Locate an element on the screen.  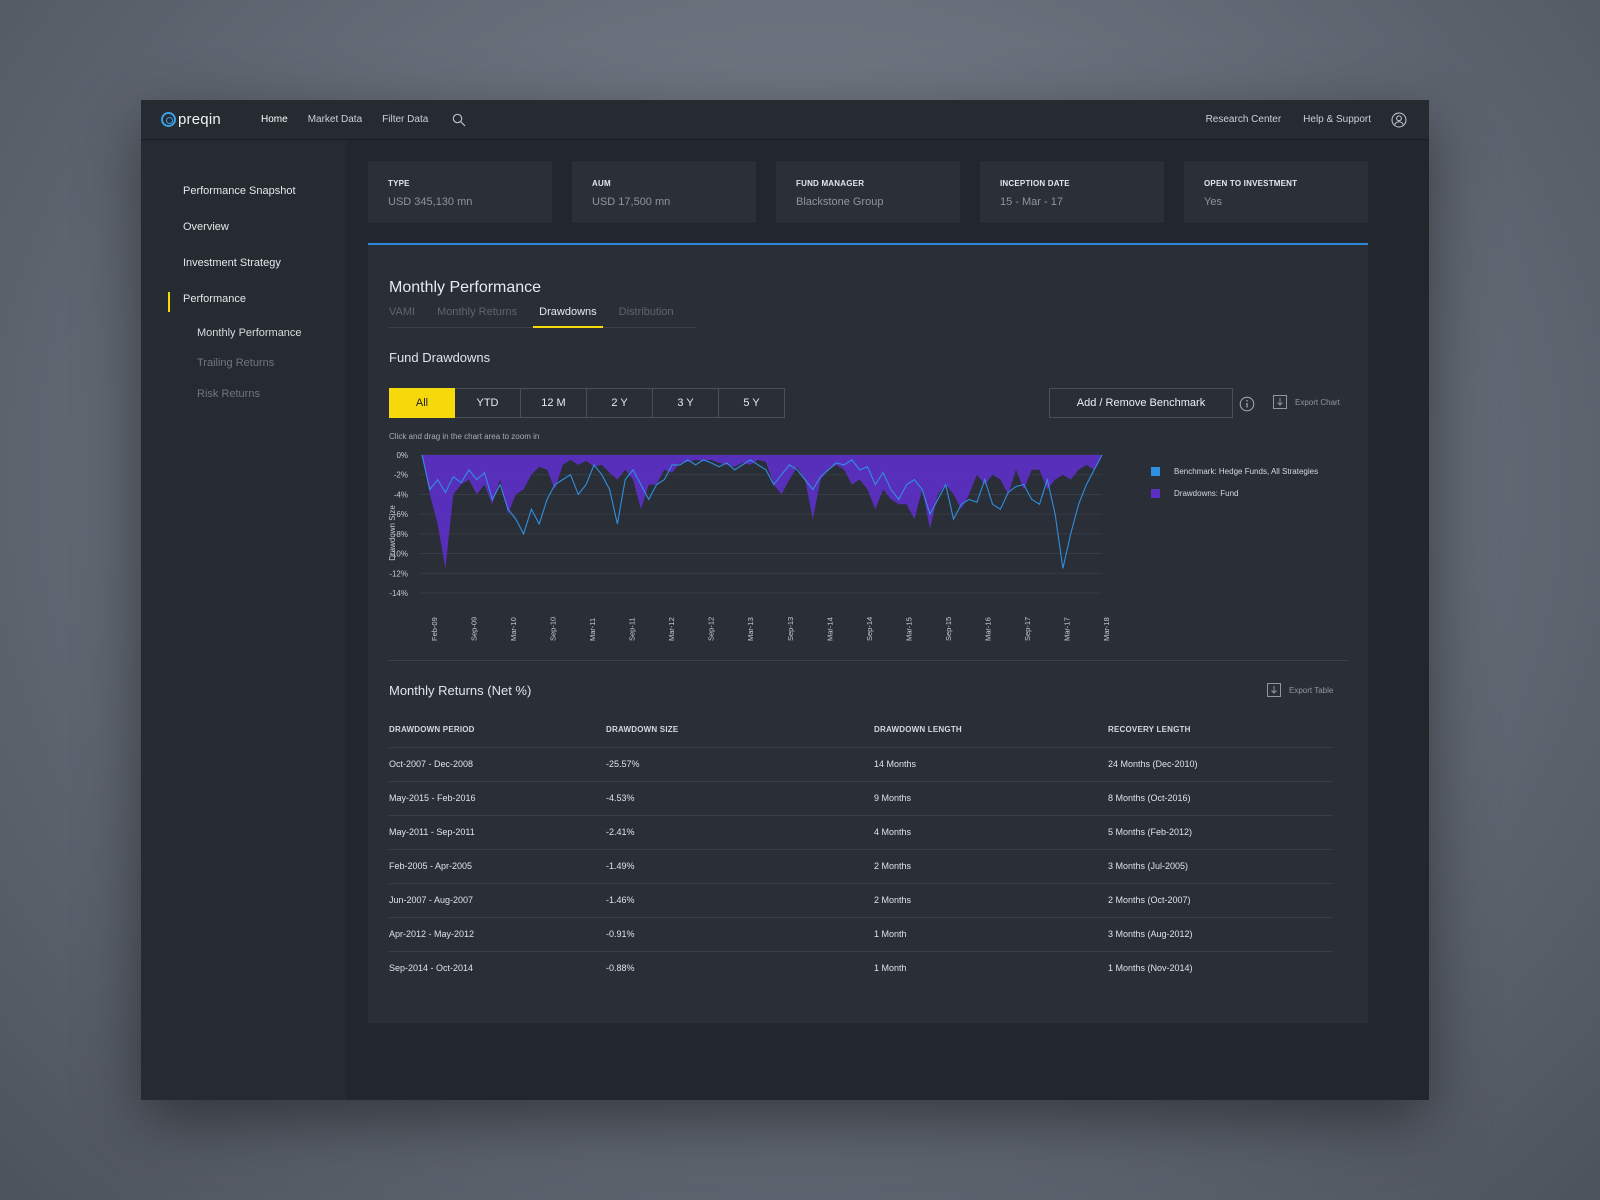
download-icon is located at coordinates (1274, 690).